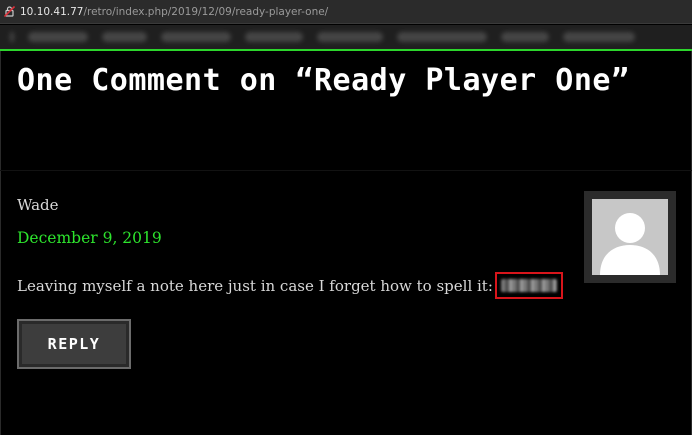  Describe the element at coordinates (89, 238) in the screenshot. I see `comment-date-link: December 9, 2019` at that location.